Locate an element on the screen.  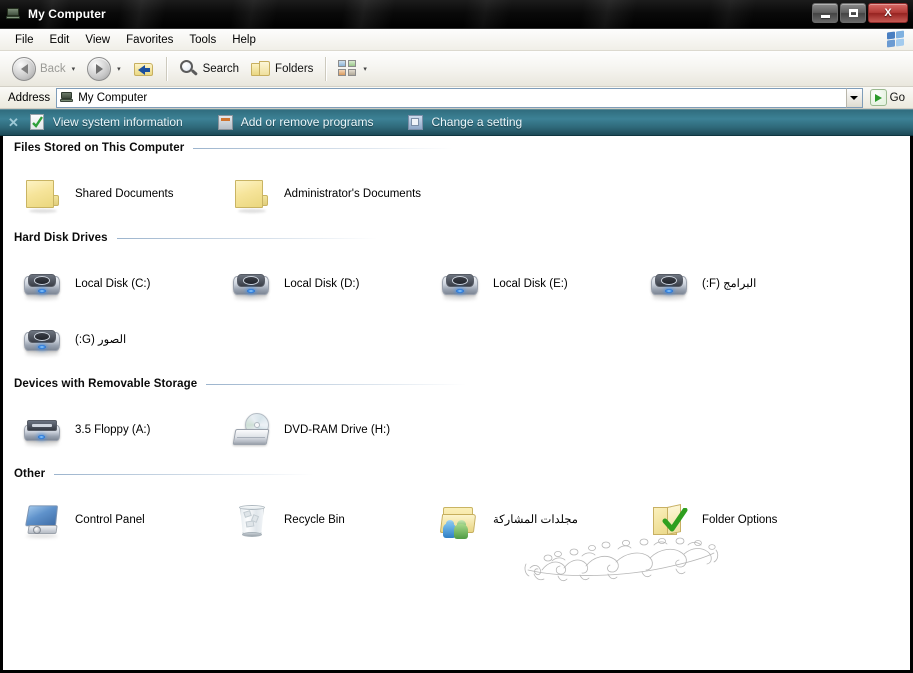
item-dvd-ram-h: DVD-RAM Drive (H:) is located at coordinates (330, 430).